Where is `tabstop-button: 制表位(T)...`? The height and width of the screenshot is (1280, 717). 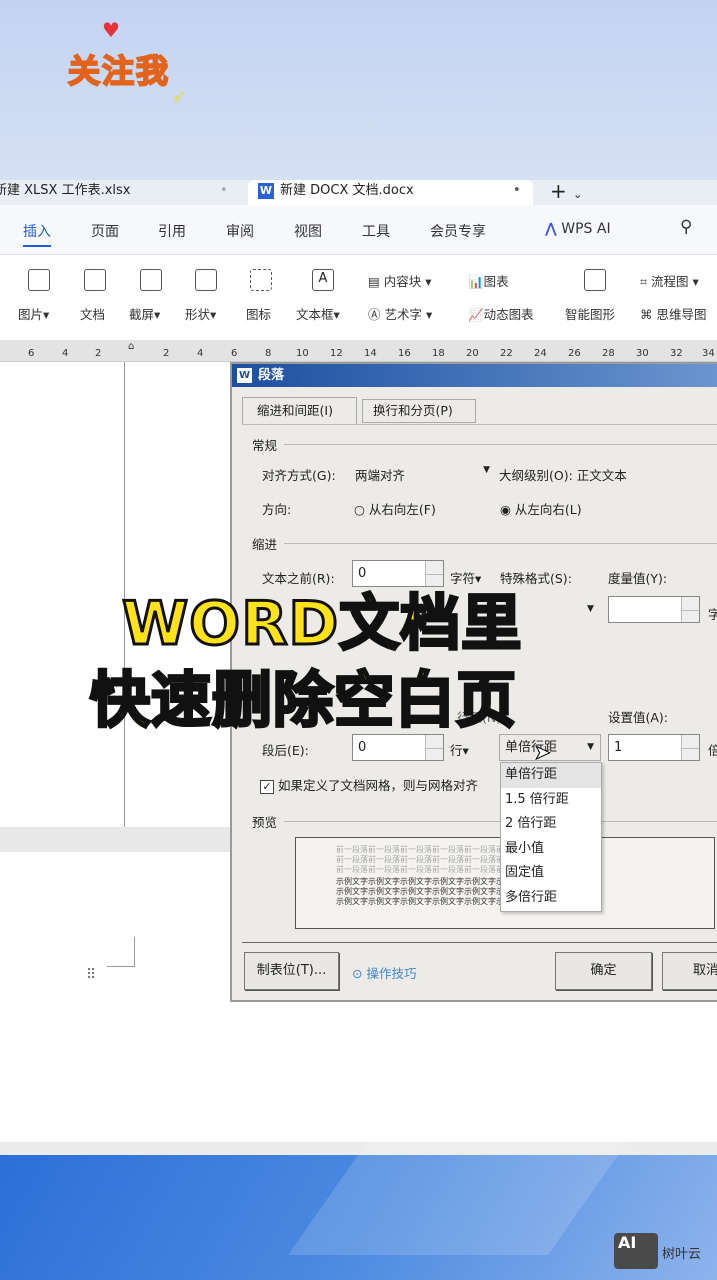
tabstop-button: 制表位(T)... is located at coordinates (291, 971).